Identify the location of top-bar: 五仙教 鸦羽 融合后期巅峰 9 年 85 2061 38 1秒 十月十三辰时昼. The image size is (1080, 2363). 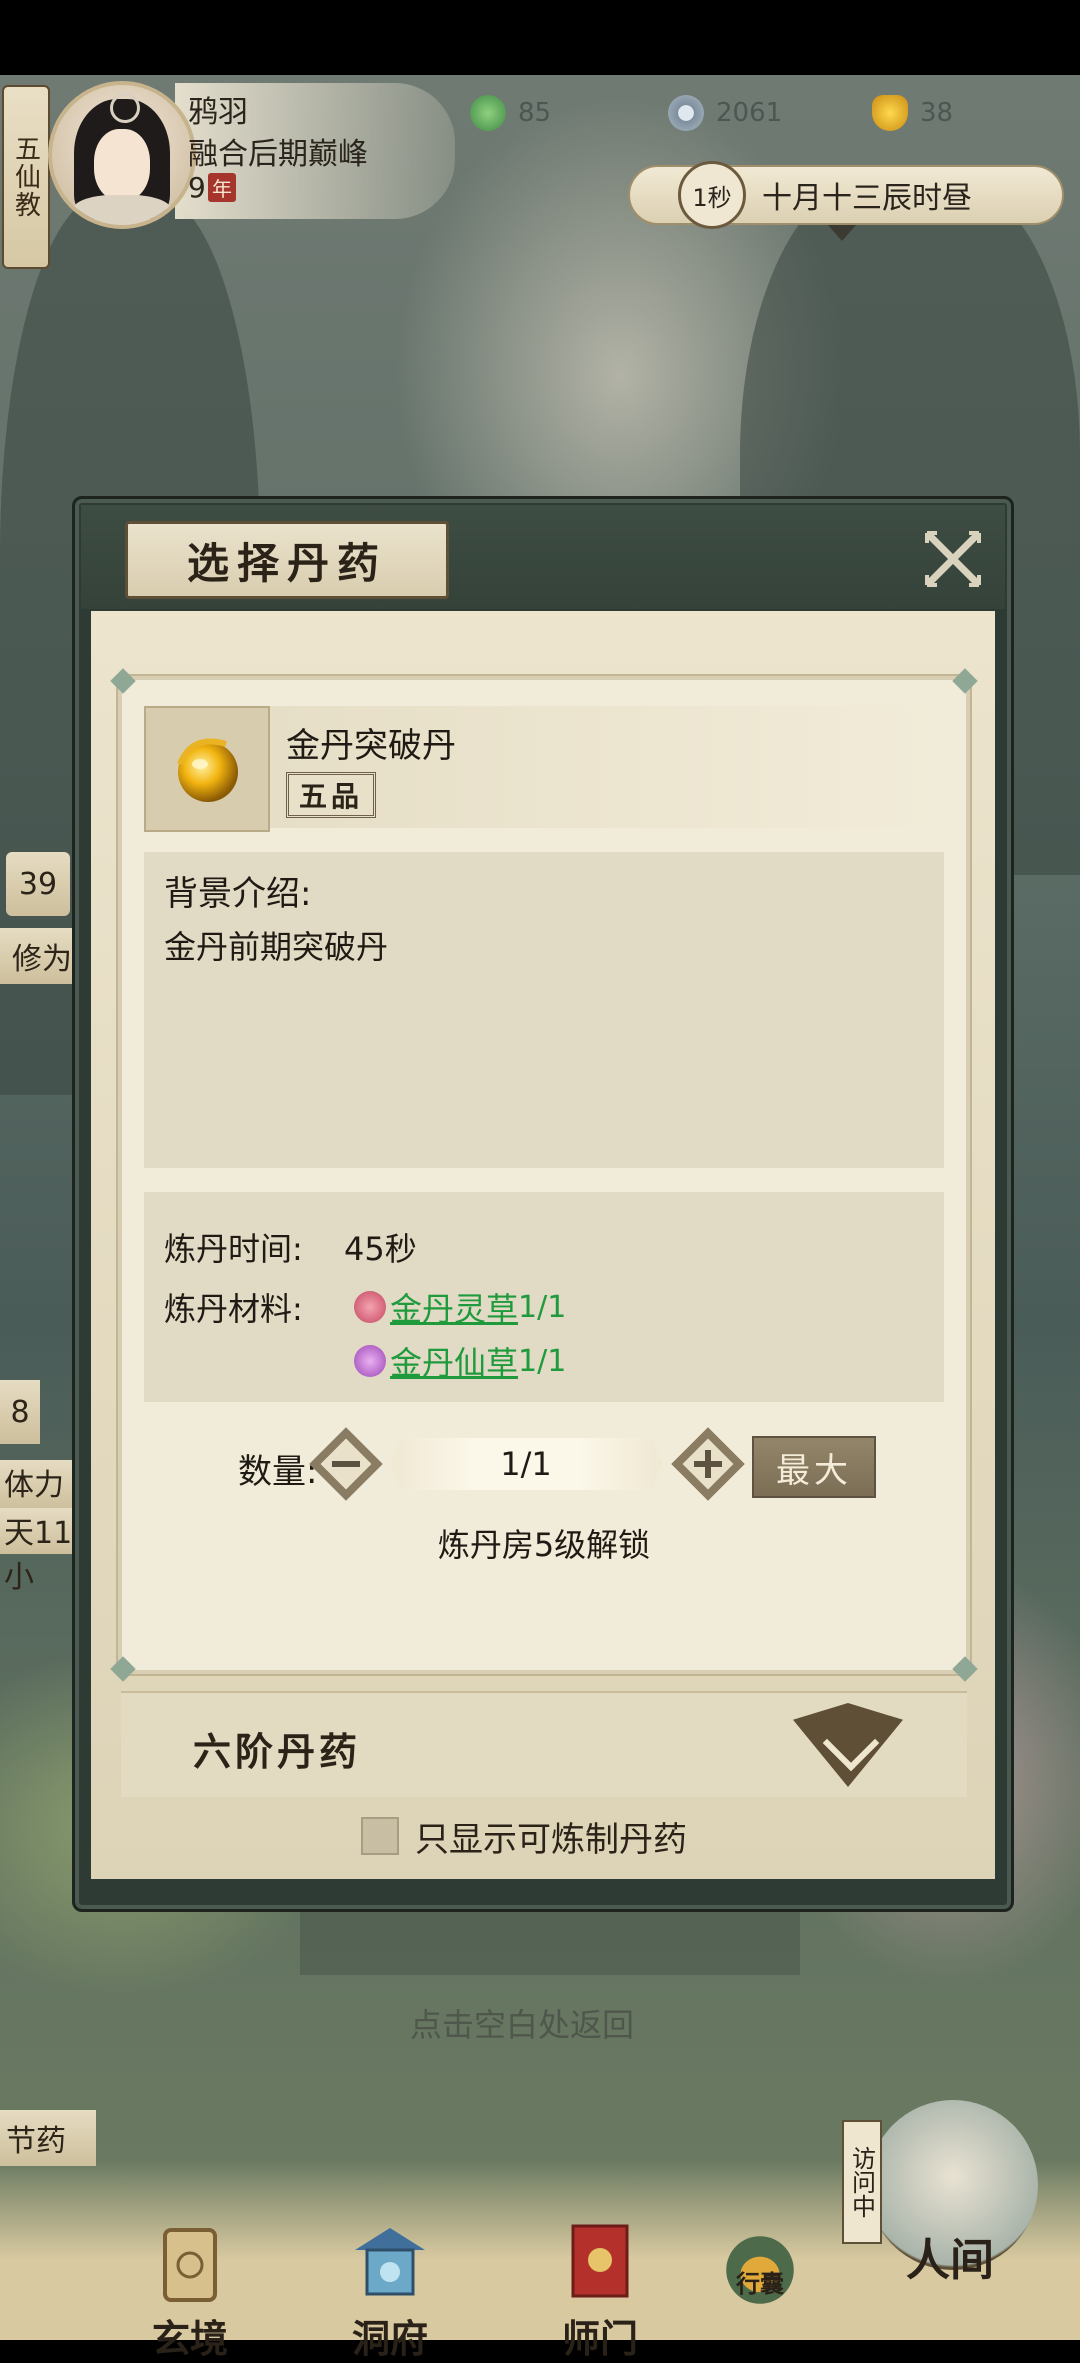
(540, 172).